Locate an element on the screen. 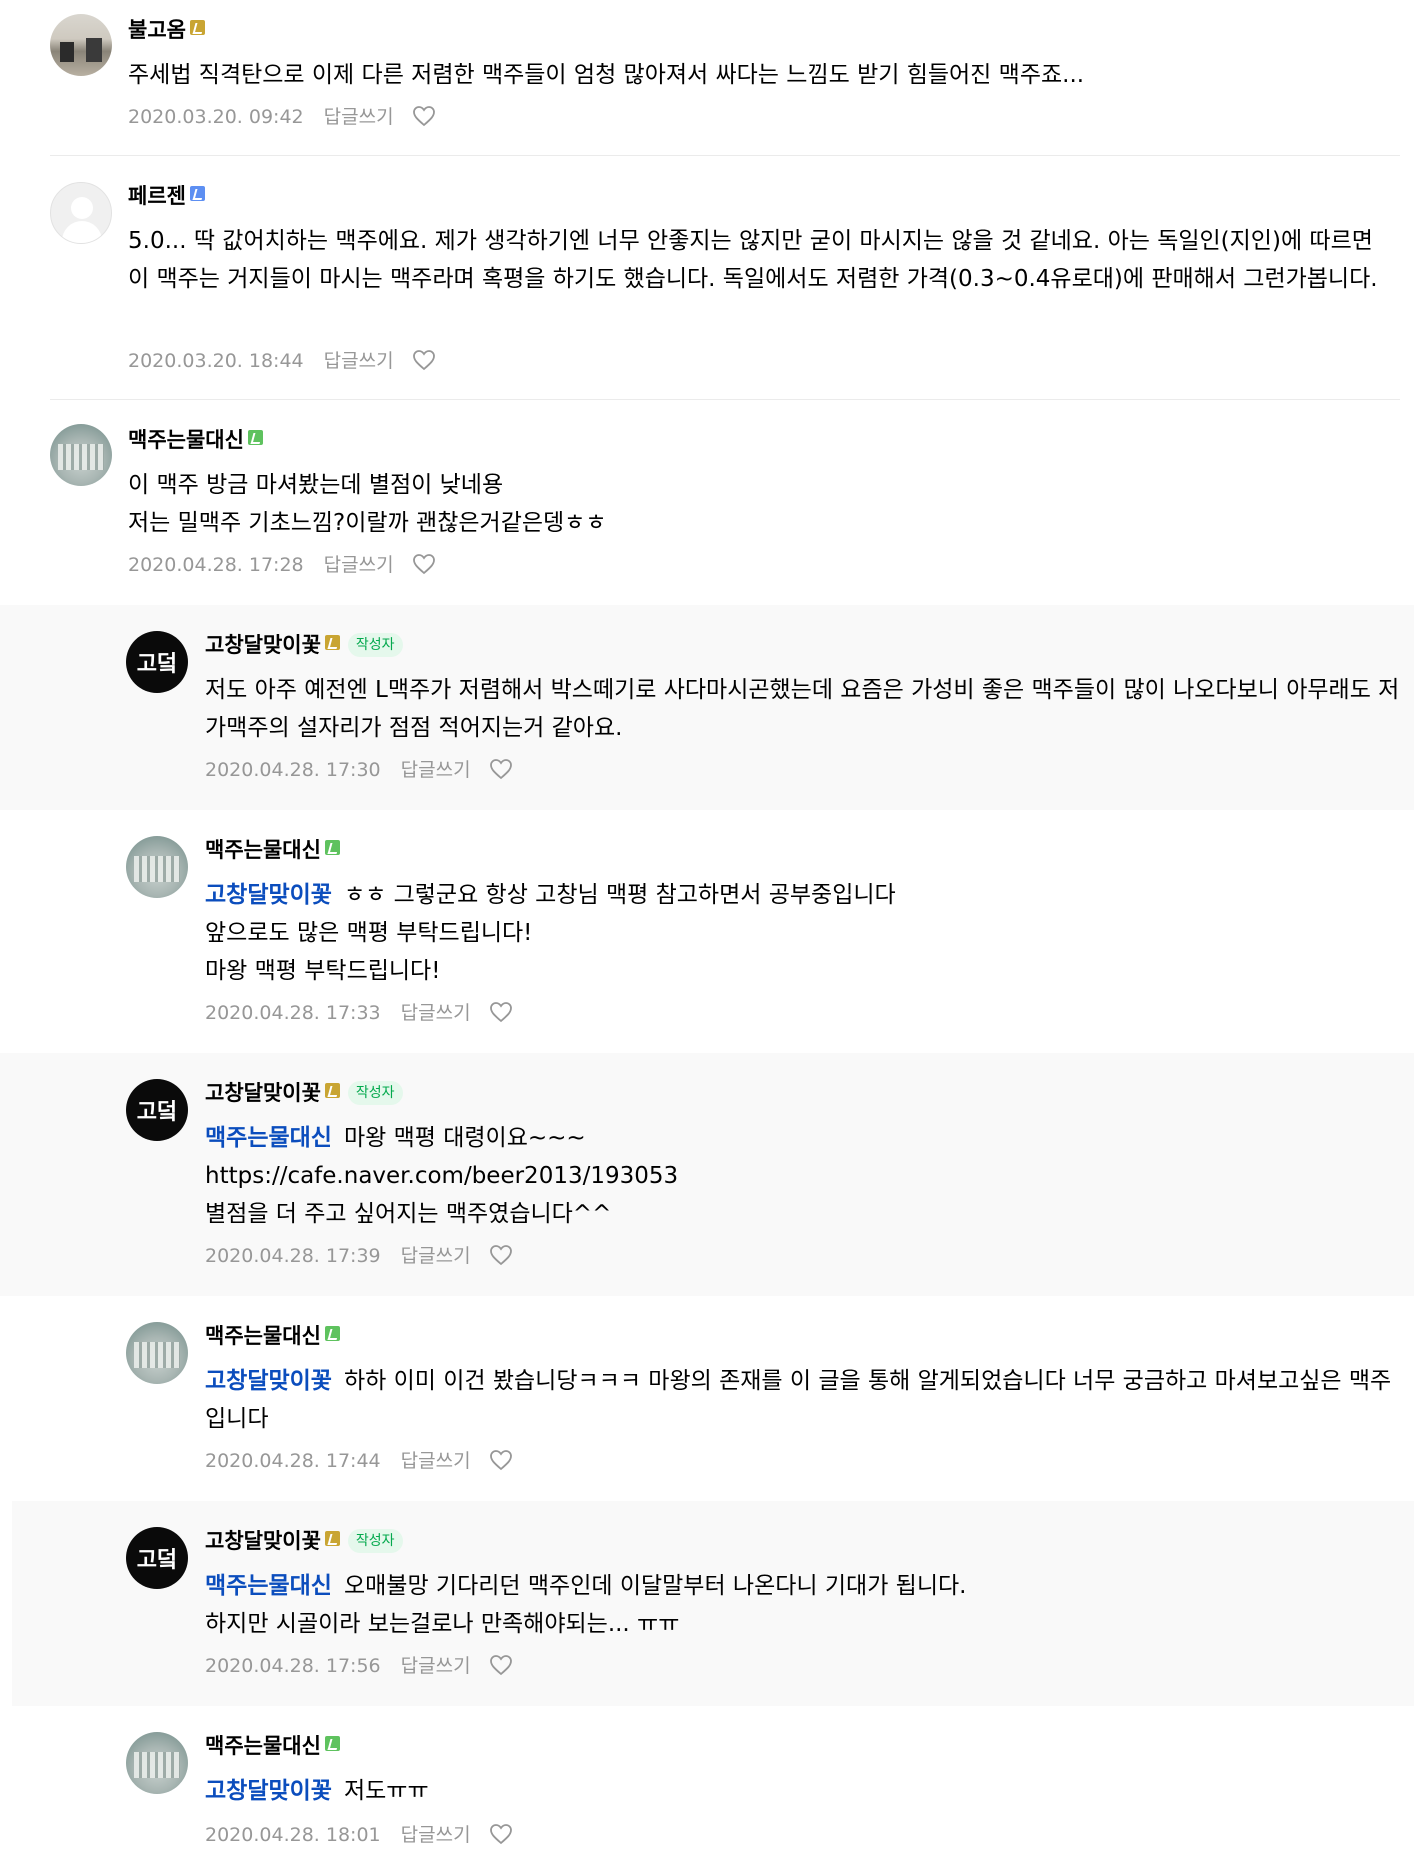 This screenshot has width=1414, height=1876. comment-meta: 2020.03.20. 09:42 답글쓰기 is located at coordinates (282, 119).